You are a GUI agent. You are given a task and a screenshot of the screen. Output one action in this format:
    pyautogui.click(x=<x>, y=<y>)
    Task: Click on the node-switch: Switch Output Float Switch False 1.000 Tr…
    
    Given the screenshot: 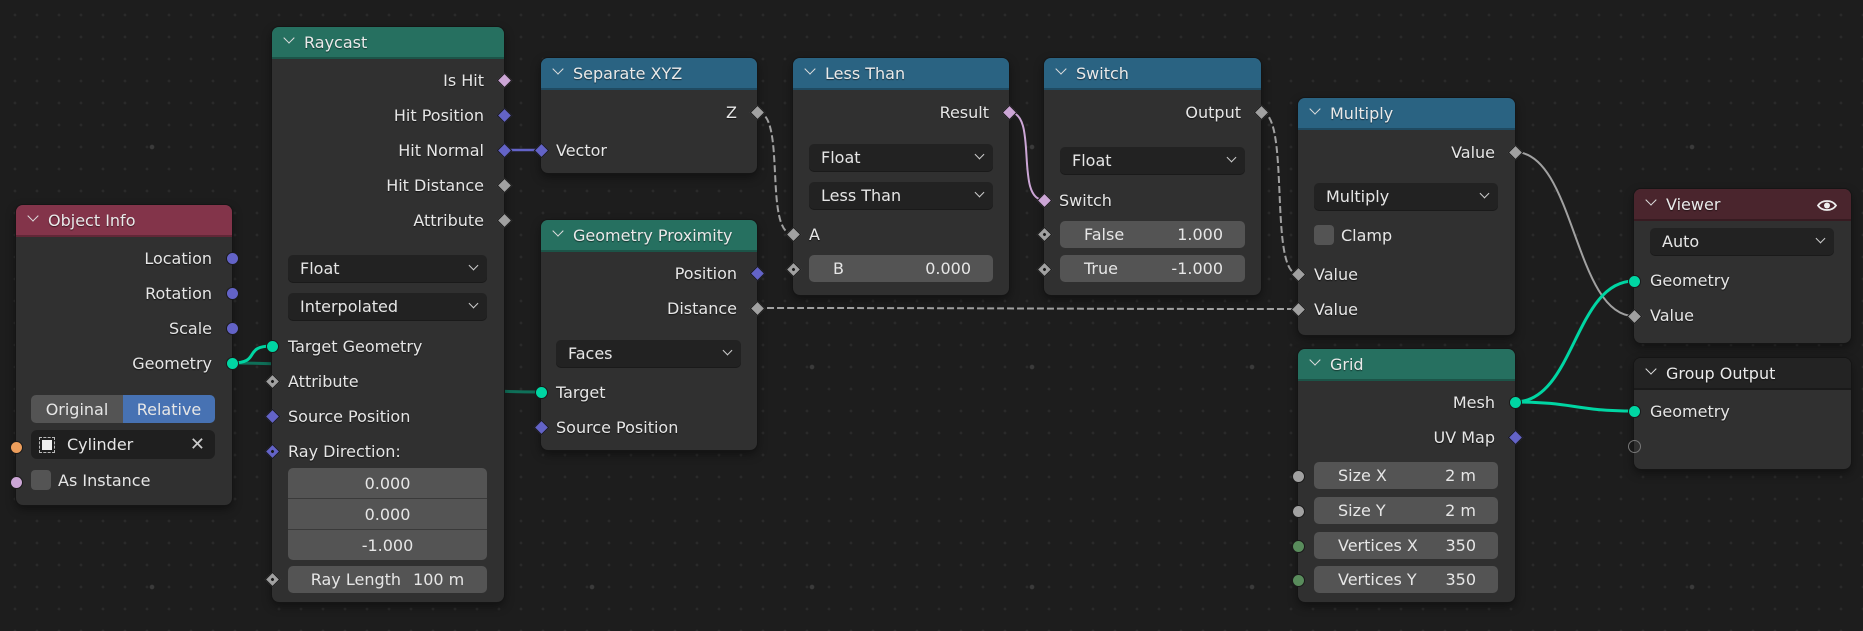 What is the action you would take?
    pyautogui.click(x=1152, y=176)
    